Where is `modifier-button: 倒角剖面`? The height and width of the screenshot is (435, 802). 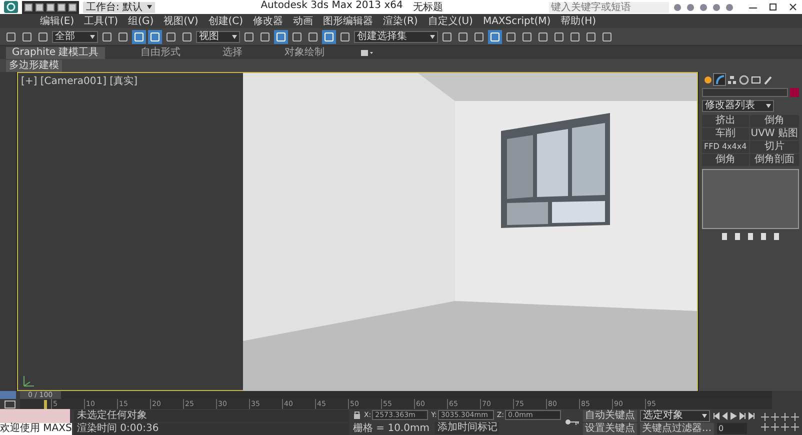
modifier-button: 倒角剖面 is located at coordinates (774, 160).